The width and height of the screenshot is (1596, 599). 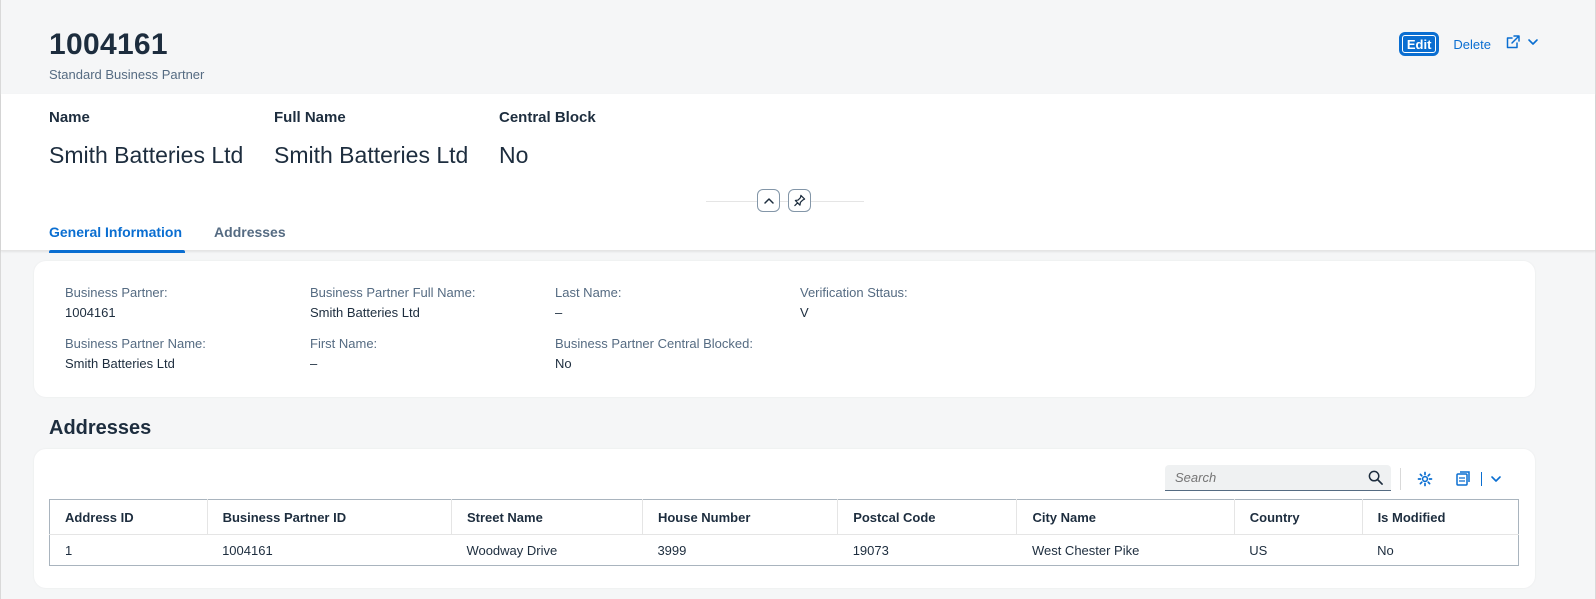 I want to click on column-header: House Number, so click(x=740, y=517).